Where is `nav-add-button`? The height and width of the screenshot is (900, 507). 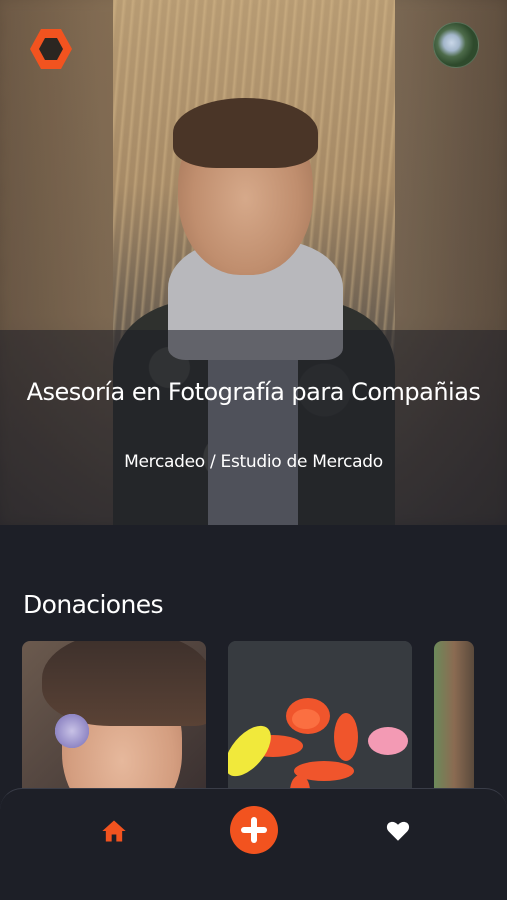
nav-add-button is located at coordinates (254, 830).